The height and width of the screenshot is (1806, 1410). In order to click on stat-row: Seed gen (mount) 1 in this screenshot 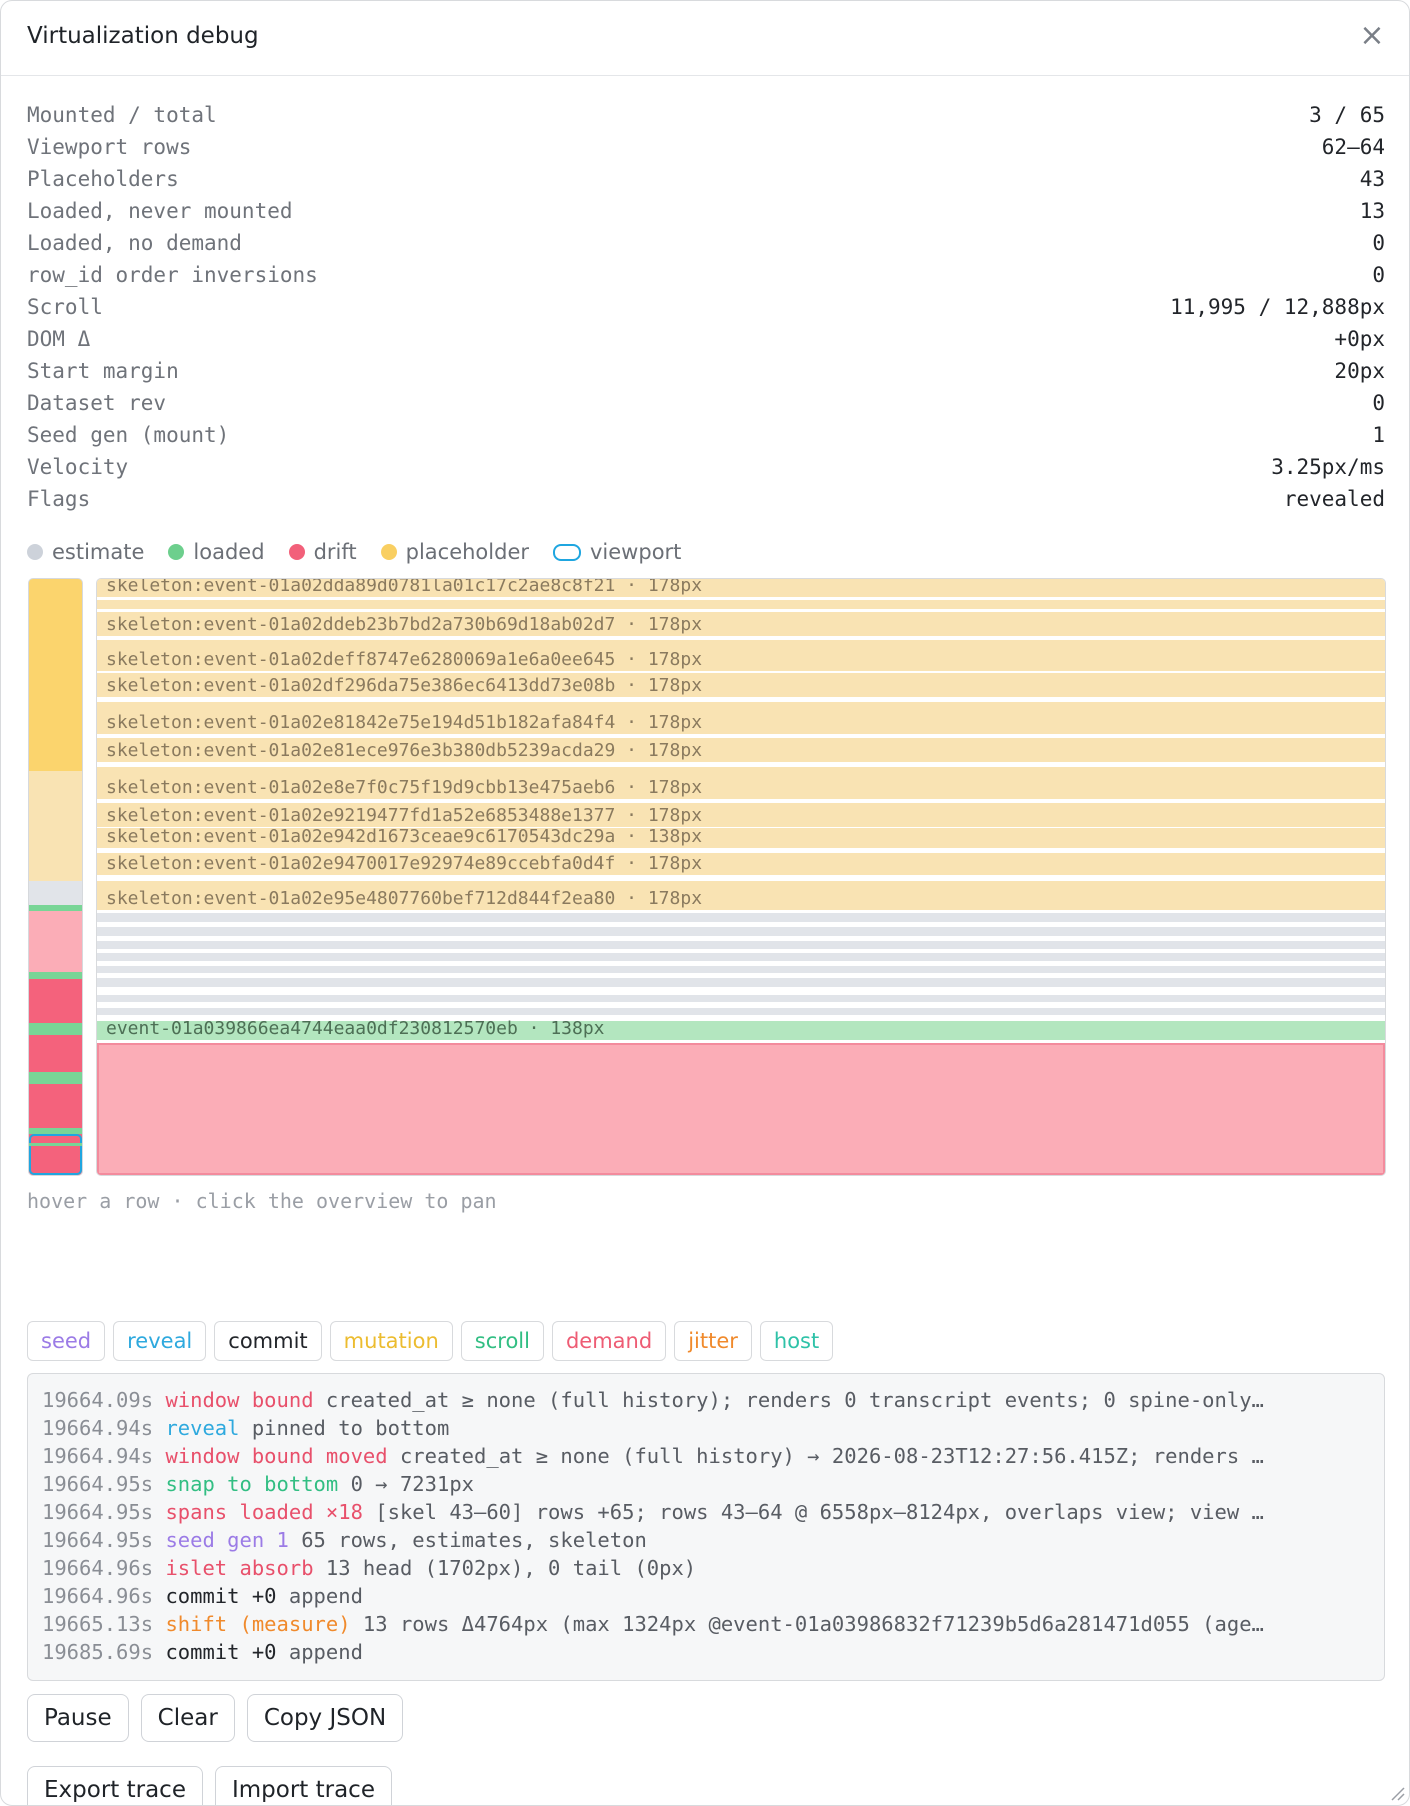, I will do `click(706, 435)`.